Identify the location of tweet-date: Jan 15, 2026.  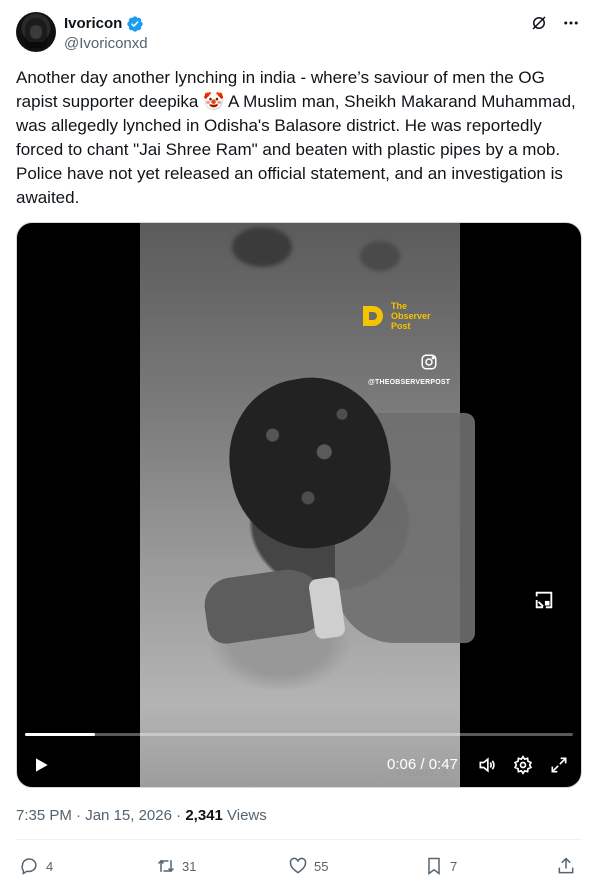
(128, 815).